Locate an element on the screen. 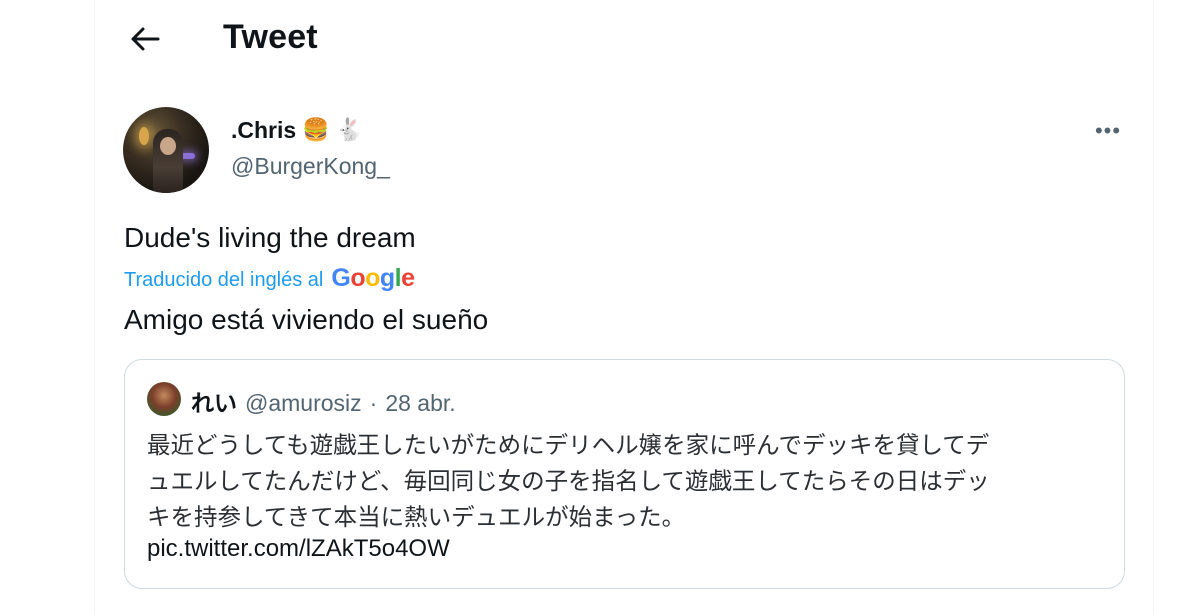 This screenshot has height=615, width=1200. quoted-text-line: ュエルしてたんだけど、毎回同じ女の子を指名して遊戯王してたらその日はデッ is located at coordinates (568, 481).